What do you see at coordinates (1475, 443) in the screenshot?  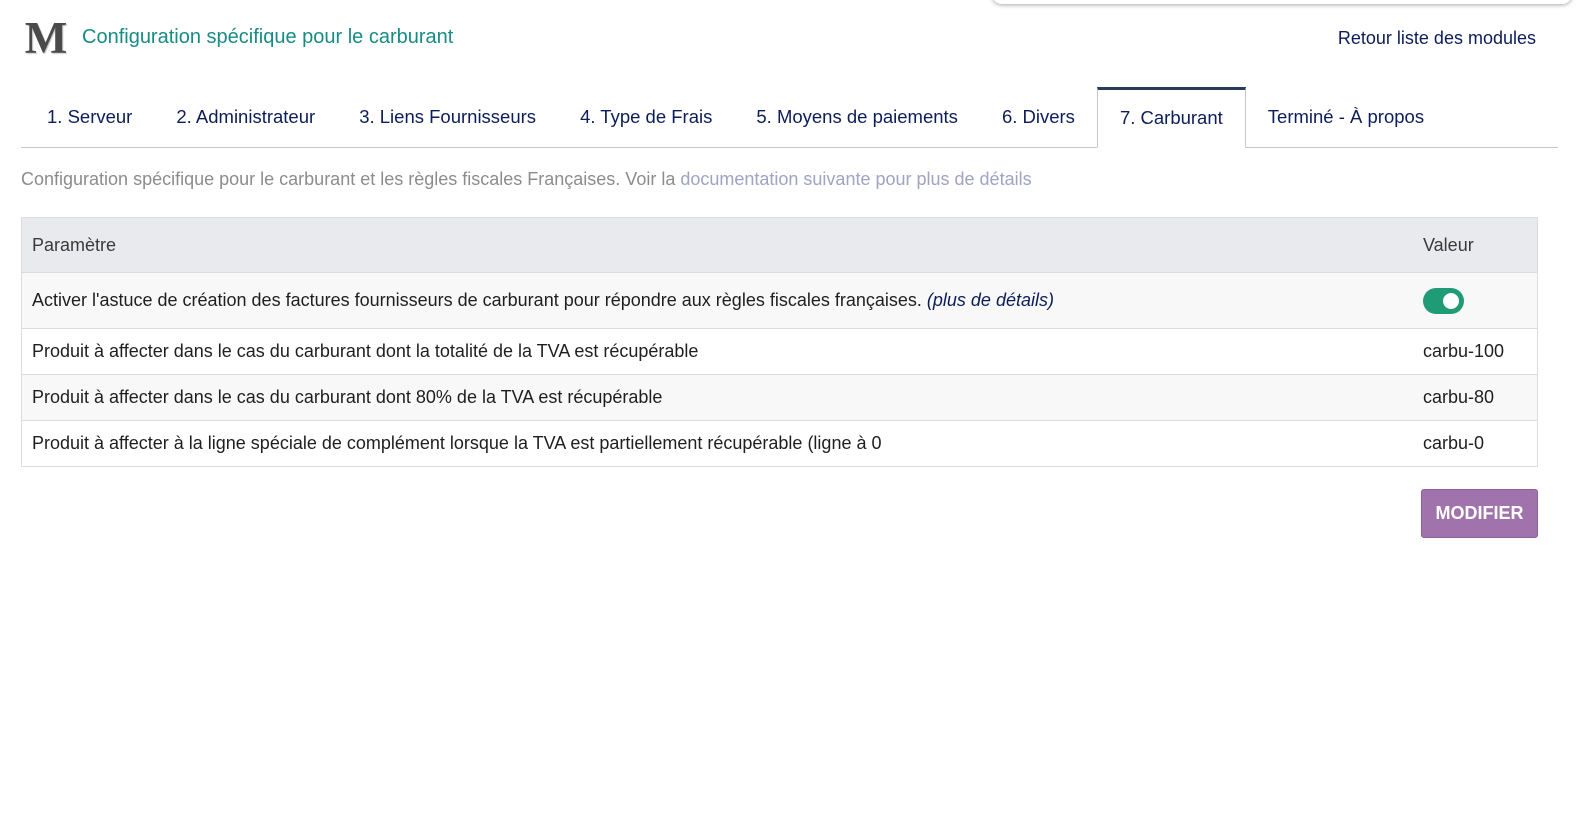 I see `param-value: carbu-0` at bounding box center [1475, 443].